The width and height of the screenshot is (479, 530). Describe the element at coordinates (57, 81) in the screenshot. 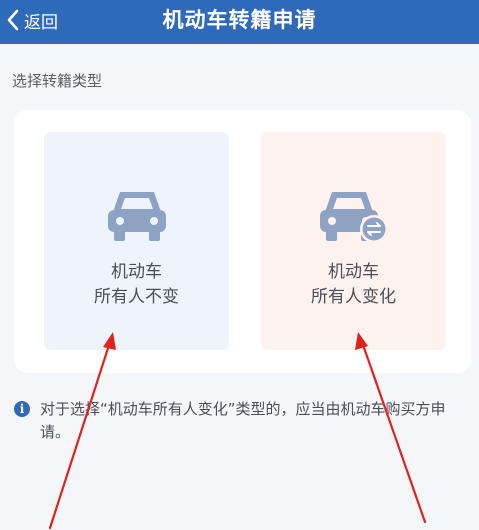

I see `section-label: 选择转籍类型` at that location.